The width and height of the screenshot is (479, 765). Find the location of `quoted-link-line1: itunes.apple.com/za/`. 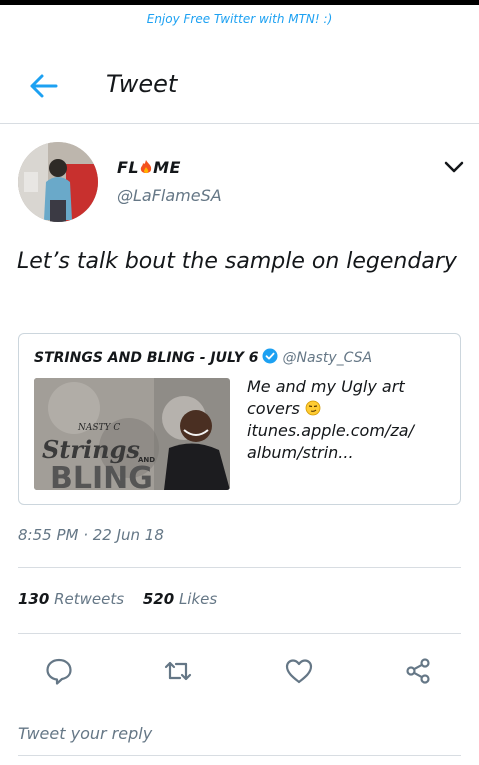

quoted-link-line1: itunes.apple.com/za/ is located at coordinates (330, 430).